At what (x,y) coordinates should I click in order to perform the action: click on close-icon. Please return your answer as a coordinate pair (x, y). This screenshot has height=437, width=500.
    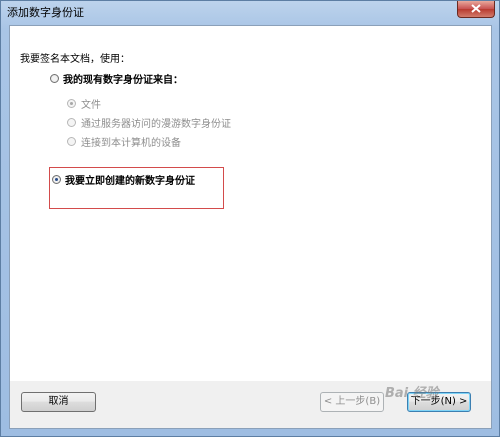
    Looking at the image, I should click on (476, 8).